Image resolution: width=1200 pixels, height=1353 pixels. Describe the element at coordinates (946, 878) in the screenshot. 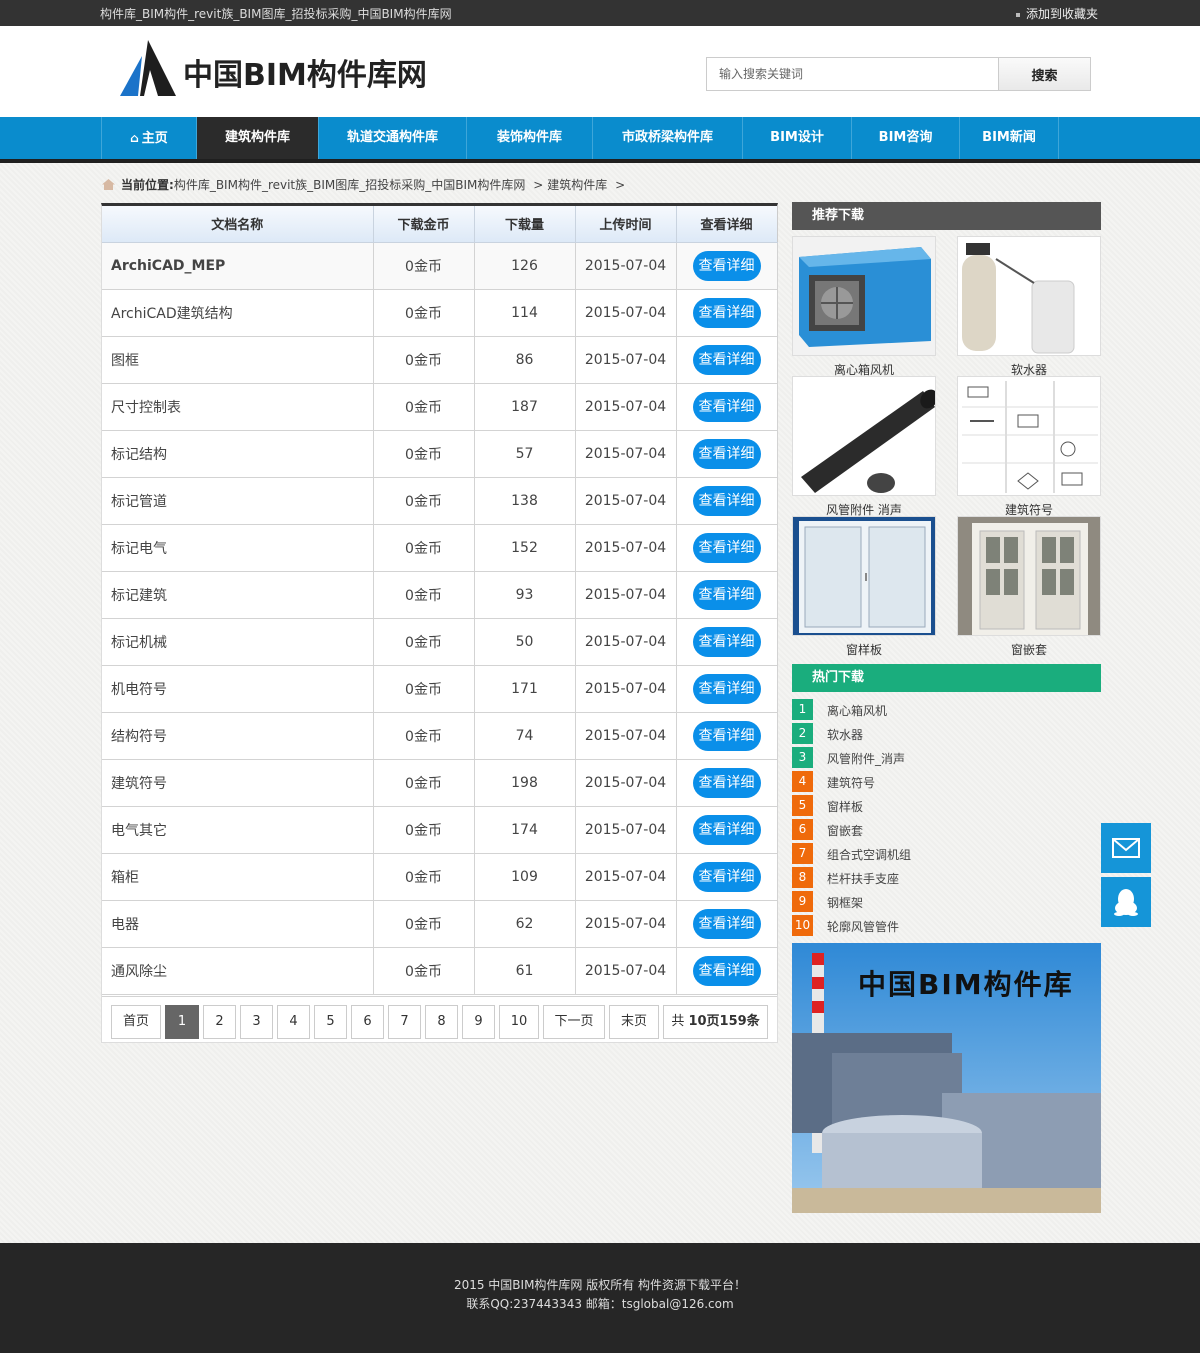

I see `hot-item: 8 栏杆扶手支座` at that location.